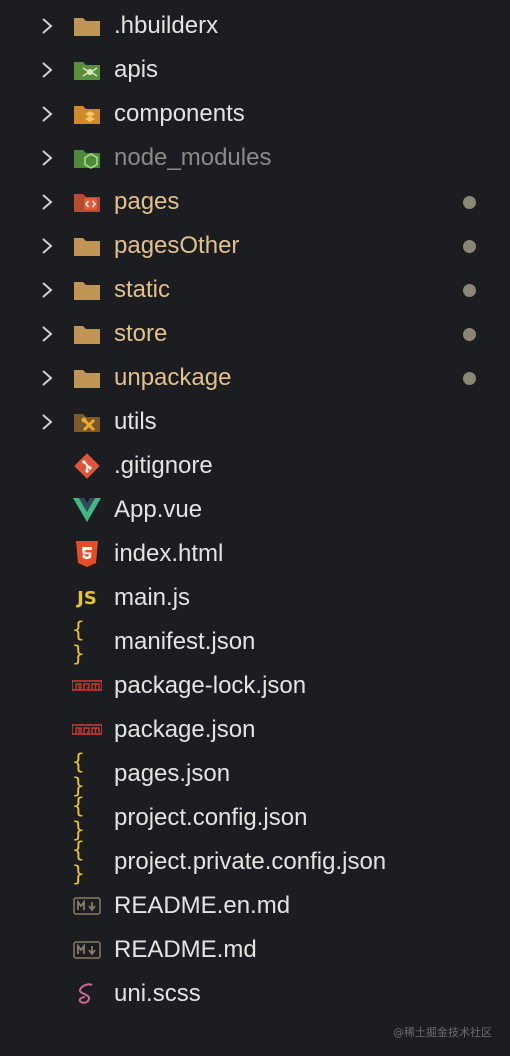 This screenshot has height=1056, width=510. Describe the element at coordinates (211, 817) in the screenshot. I see `file-label: project.config.json` at that location.